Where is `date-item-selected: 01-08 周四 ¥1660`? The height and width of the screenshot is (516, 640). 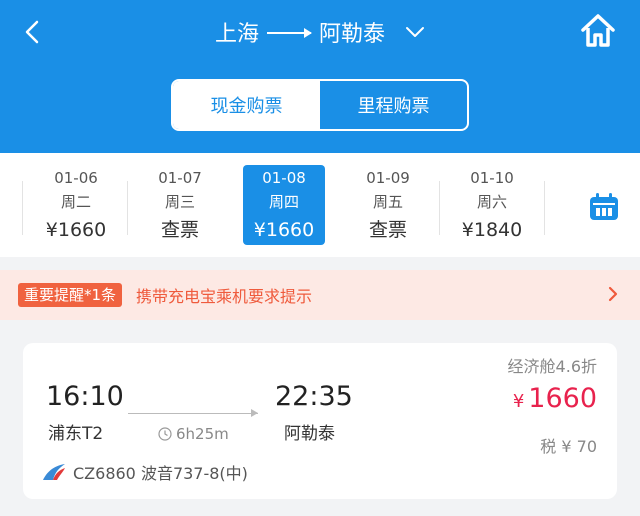
date-item-selected: 01-08 周四 ¥1660 is located at coordinates (284, 205).